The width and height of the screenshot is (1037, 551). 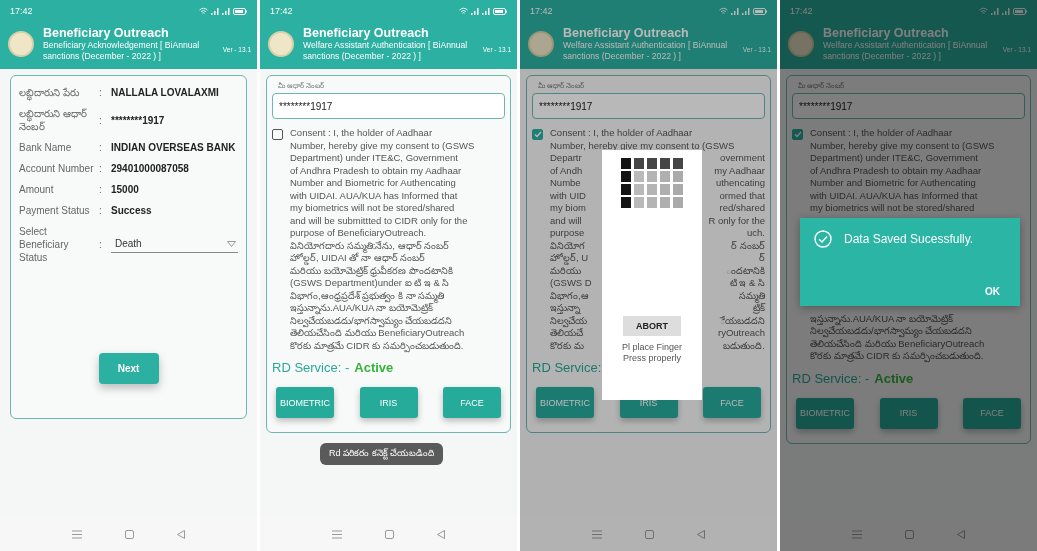 What do you see at coordinates (174, 147) in the screenshot?
I see `field-value: INDIAN OVERSEAS BANK` at bounding box center [174, 147].